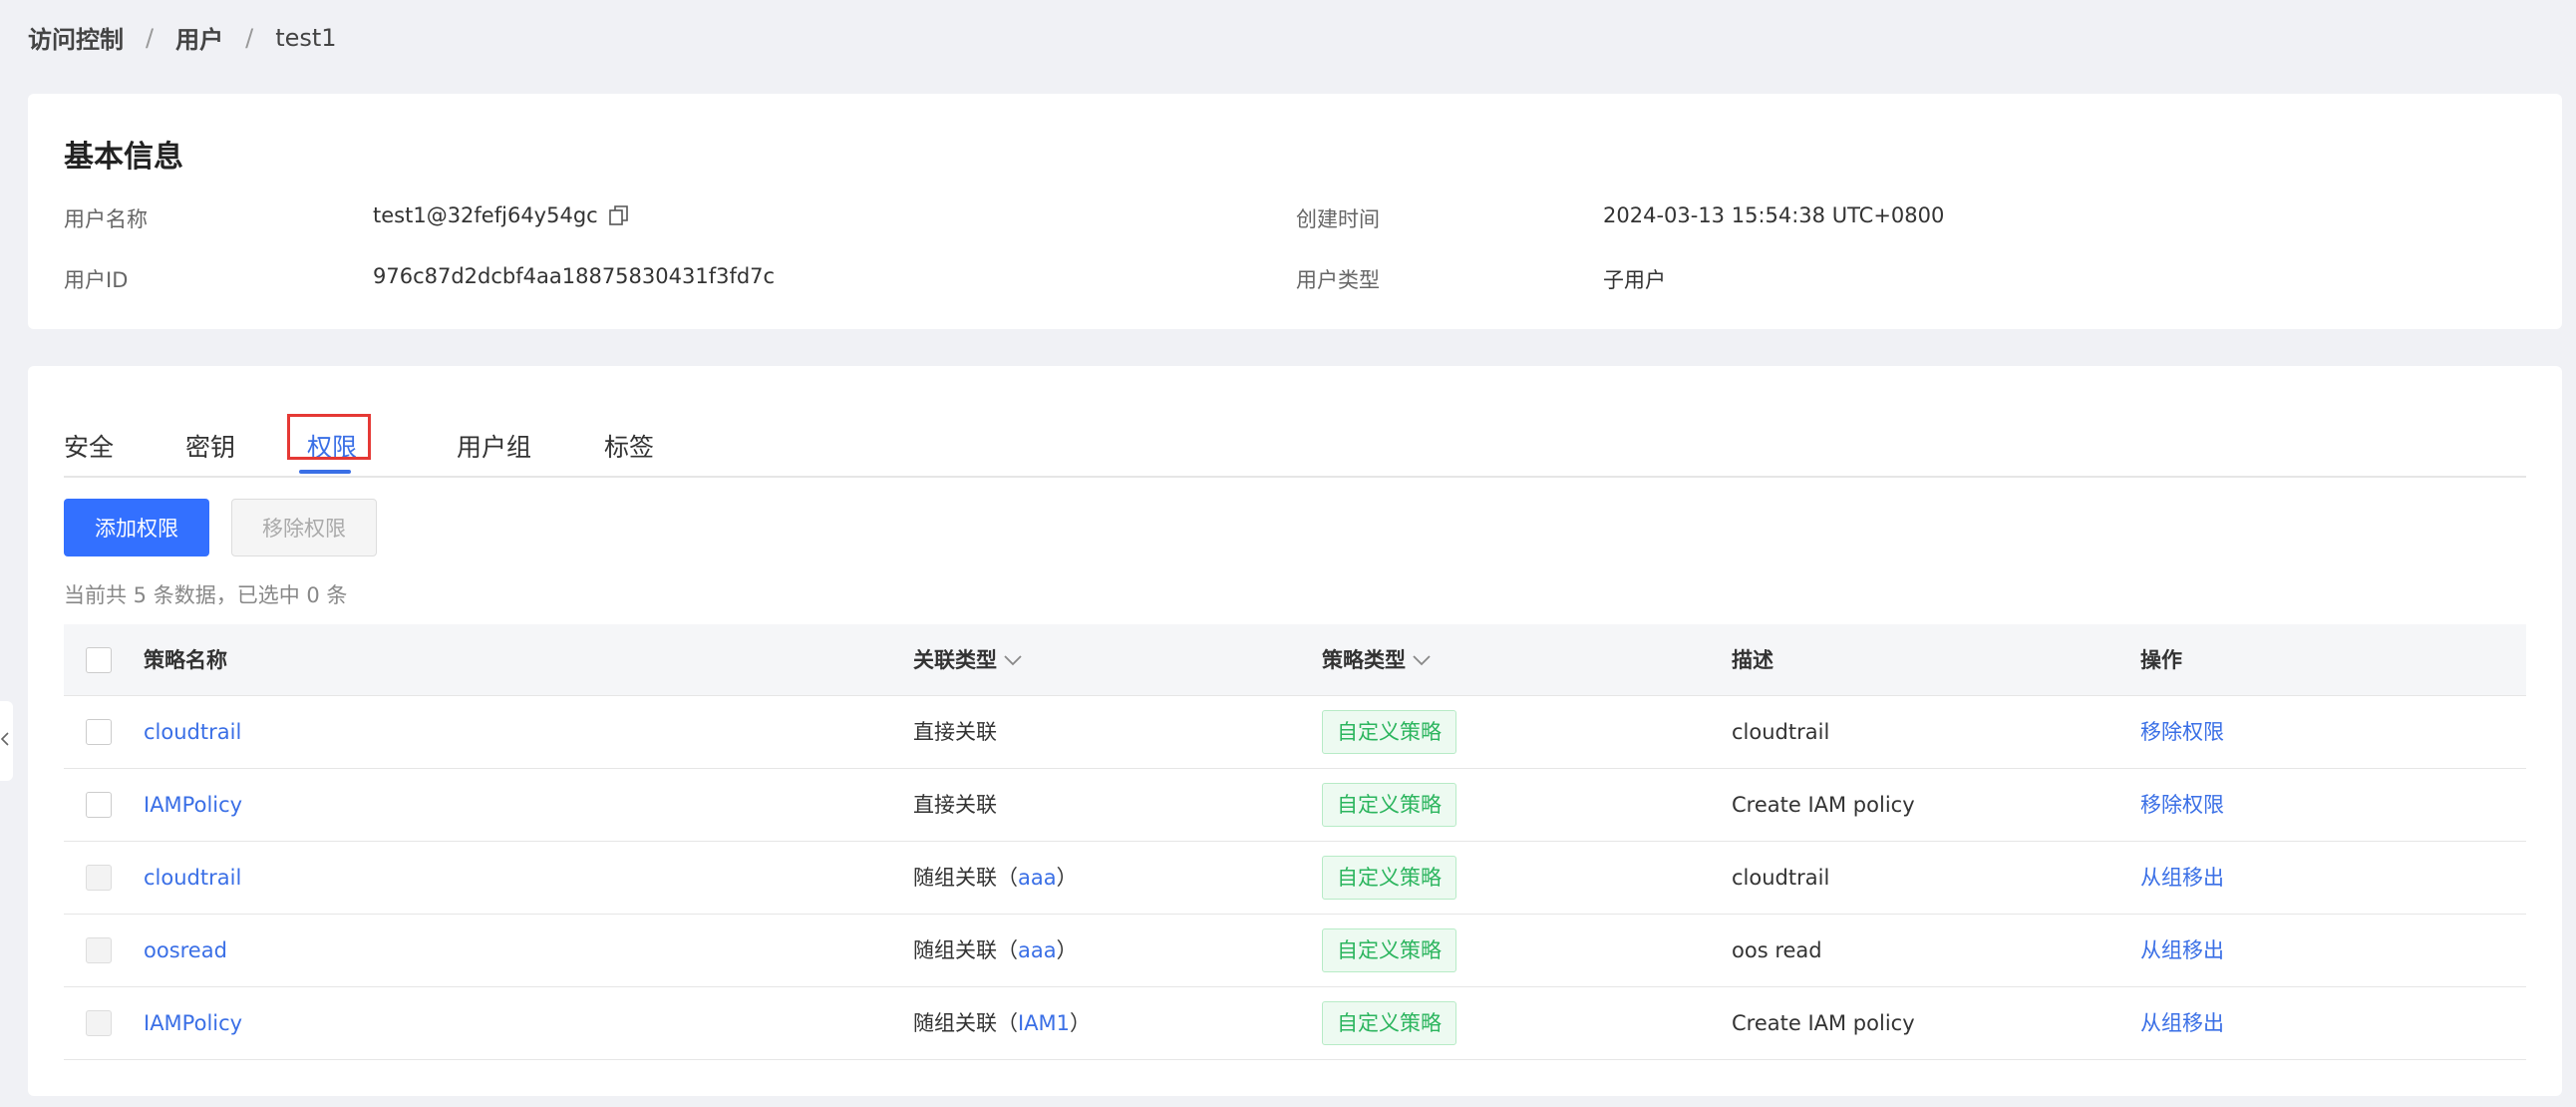 Image resolution: width=2576 pixels, height=1107 pixels. Describe the element at coordinates (955, 660) in the screenshot. I see `header-relation-type-label: 关联类型` at that location.